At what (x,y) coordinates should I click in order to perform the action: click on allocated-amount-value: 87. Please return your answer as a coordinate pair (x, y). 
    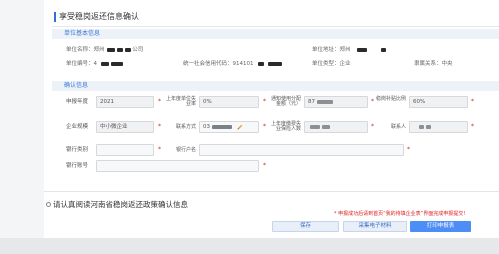
    Looking at the image, I should click on (311, 102).